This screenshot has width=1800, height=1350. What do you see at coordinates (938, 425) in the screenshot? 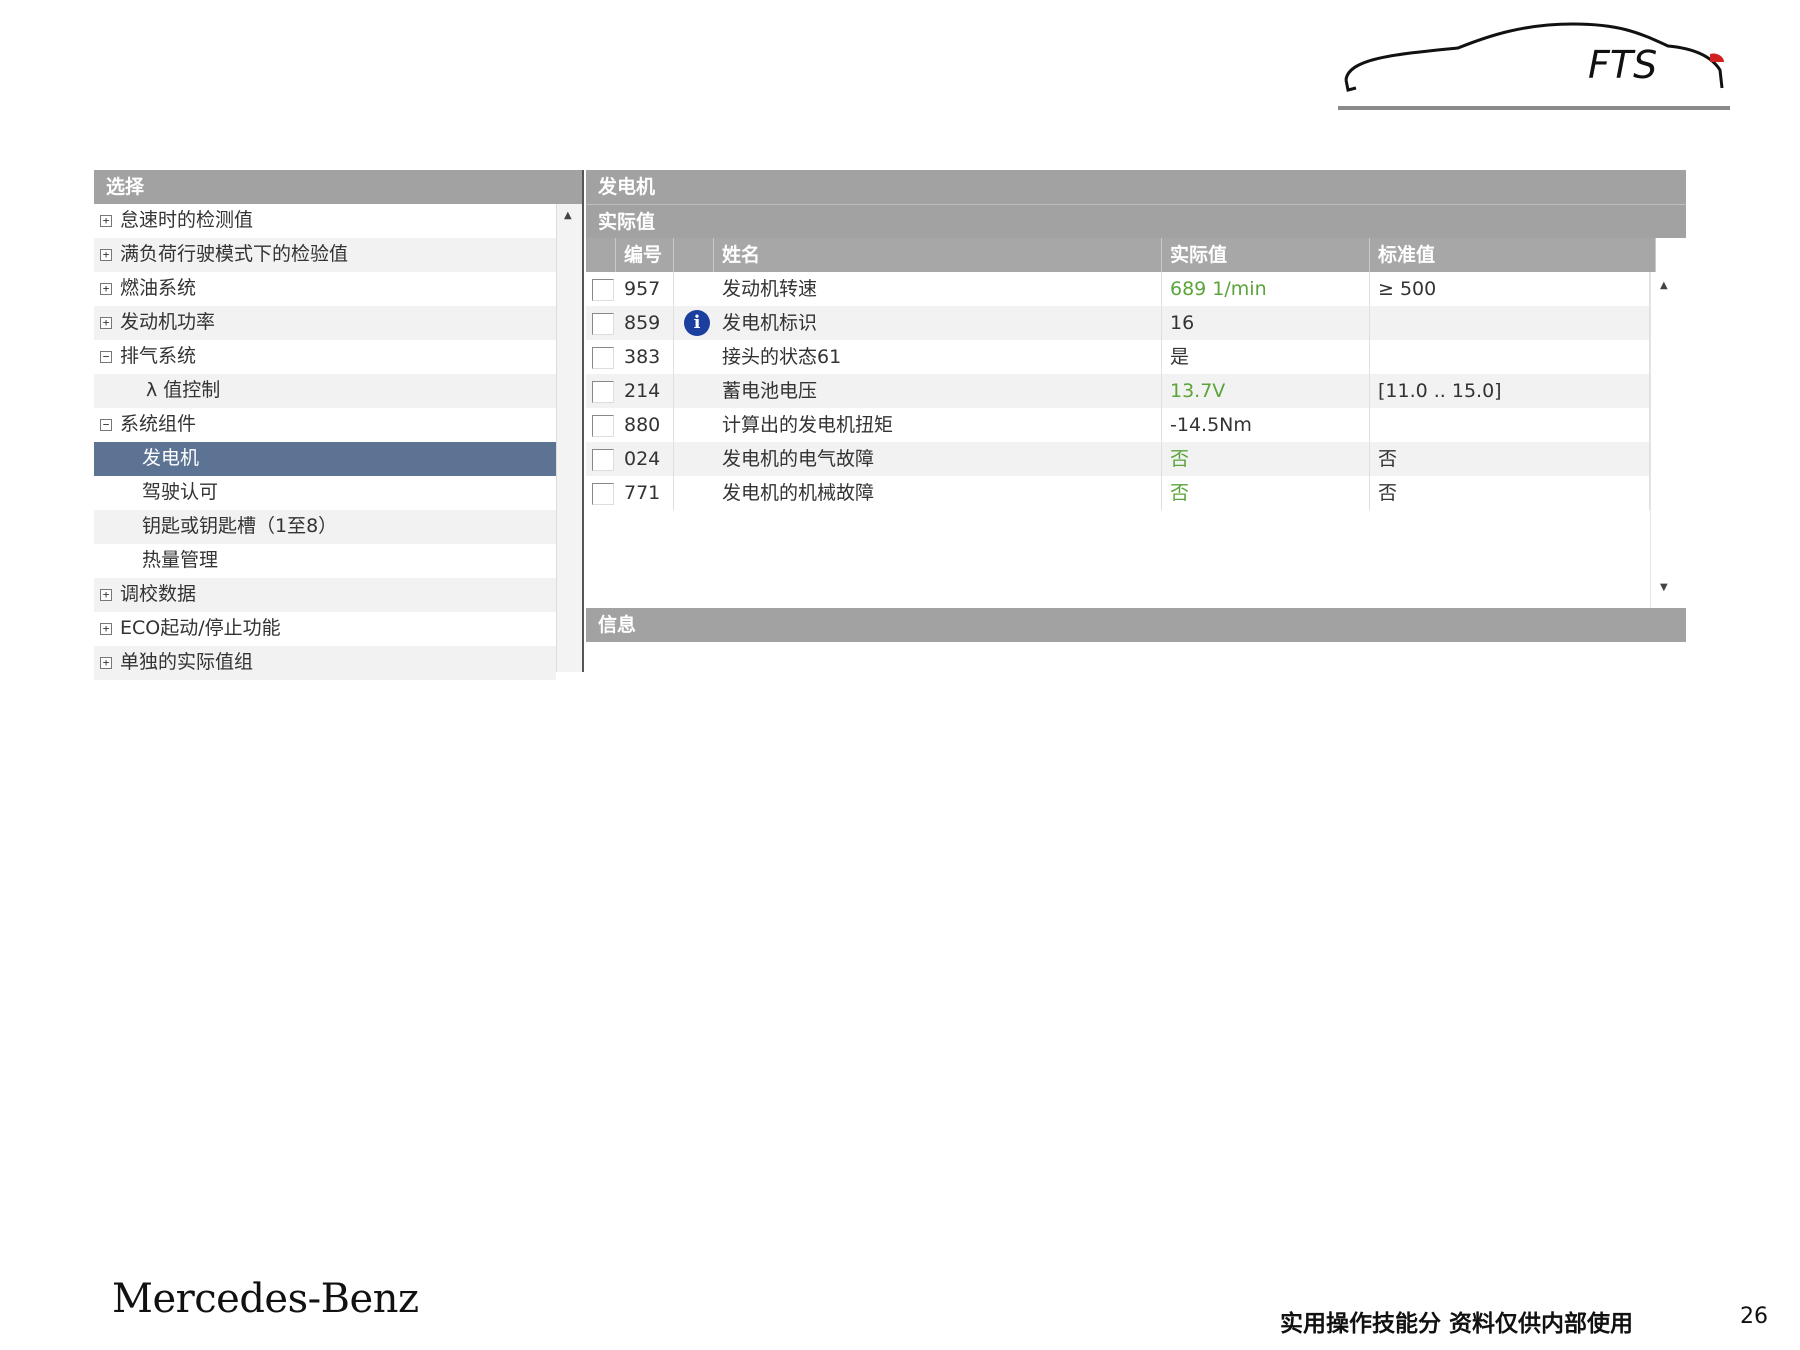
I see `cell-name: 计算出的发电机扭矩` at bounding box center [938, 425].